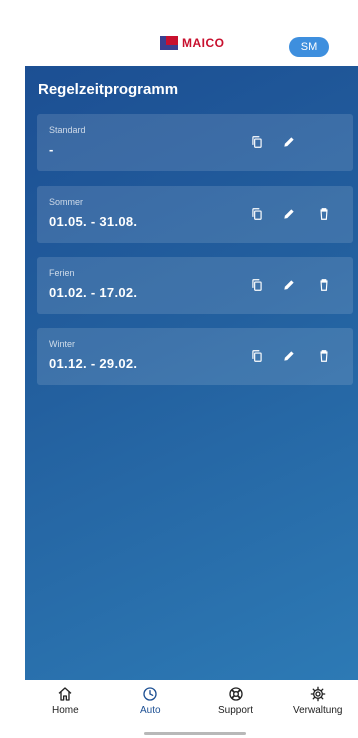 The width and height of the screenshot is (358, 738). I want to click on program-date-range: 01.05. - 31.08., so click(93, 221).